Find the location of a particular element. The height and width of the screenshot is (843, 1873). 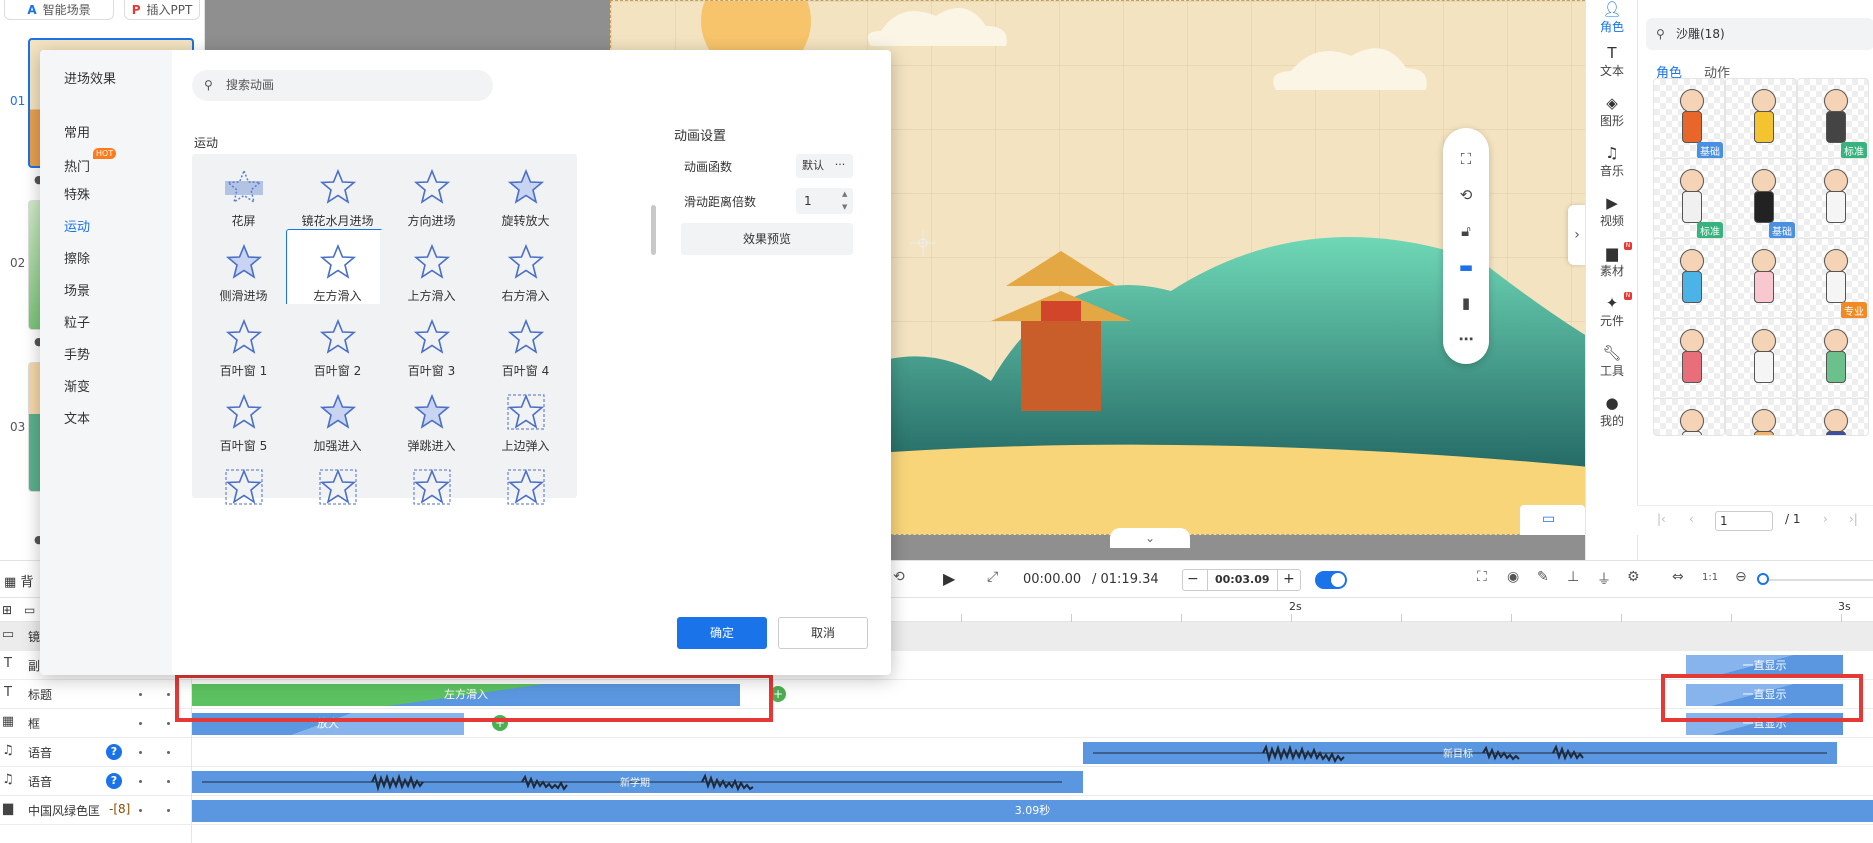

nav-item-role: 👤︎ 角色 is located at coordinates (1612, 17).